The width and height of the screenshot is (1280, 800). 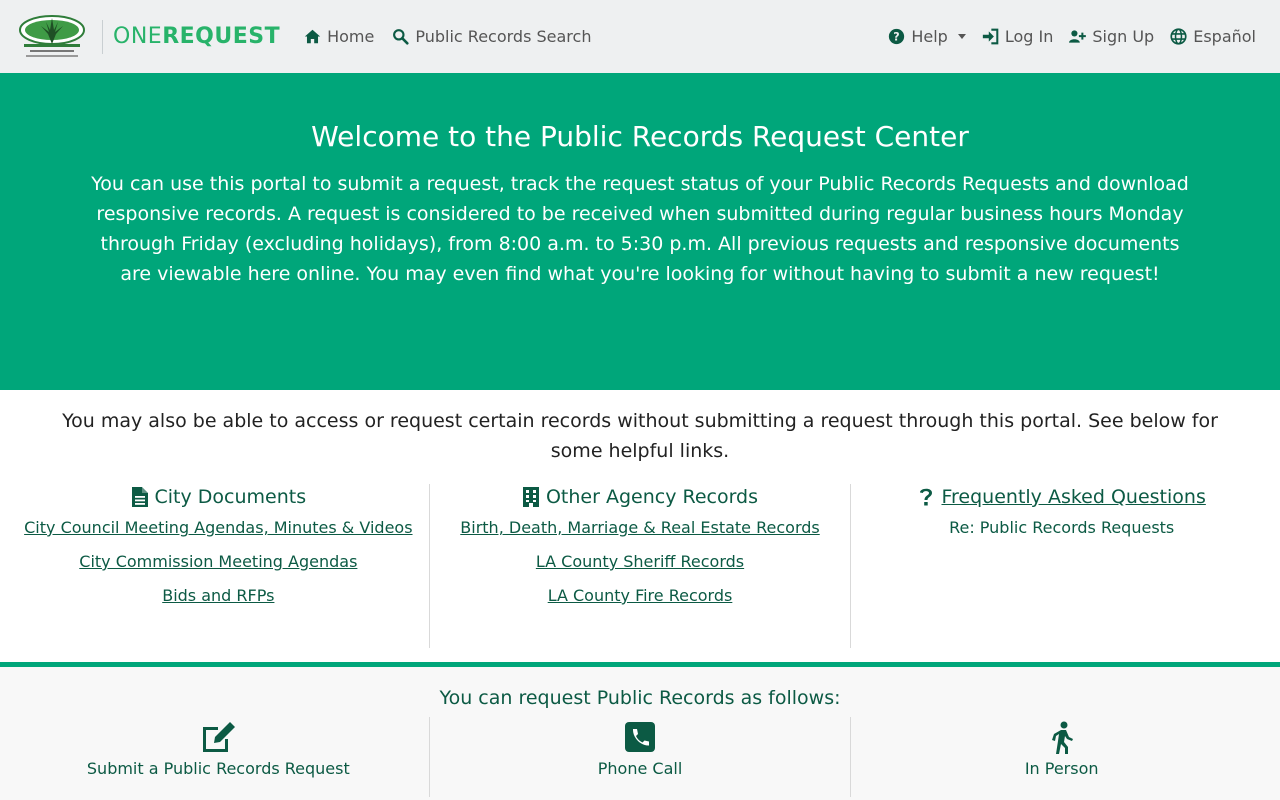 I want to click on nav-login-label: Log In, so click(x=1029, y=36).